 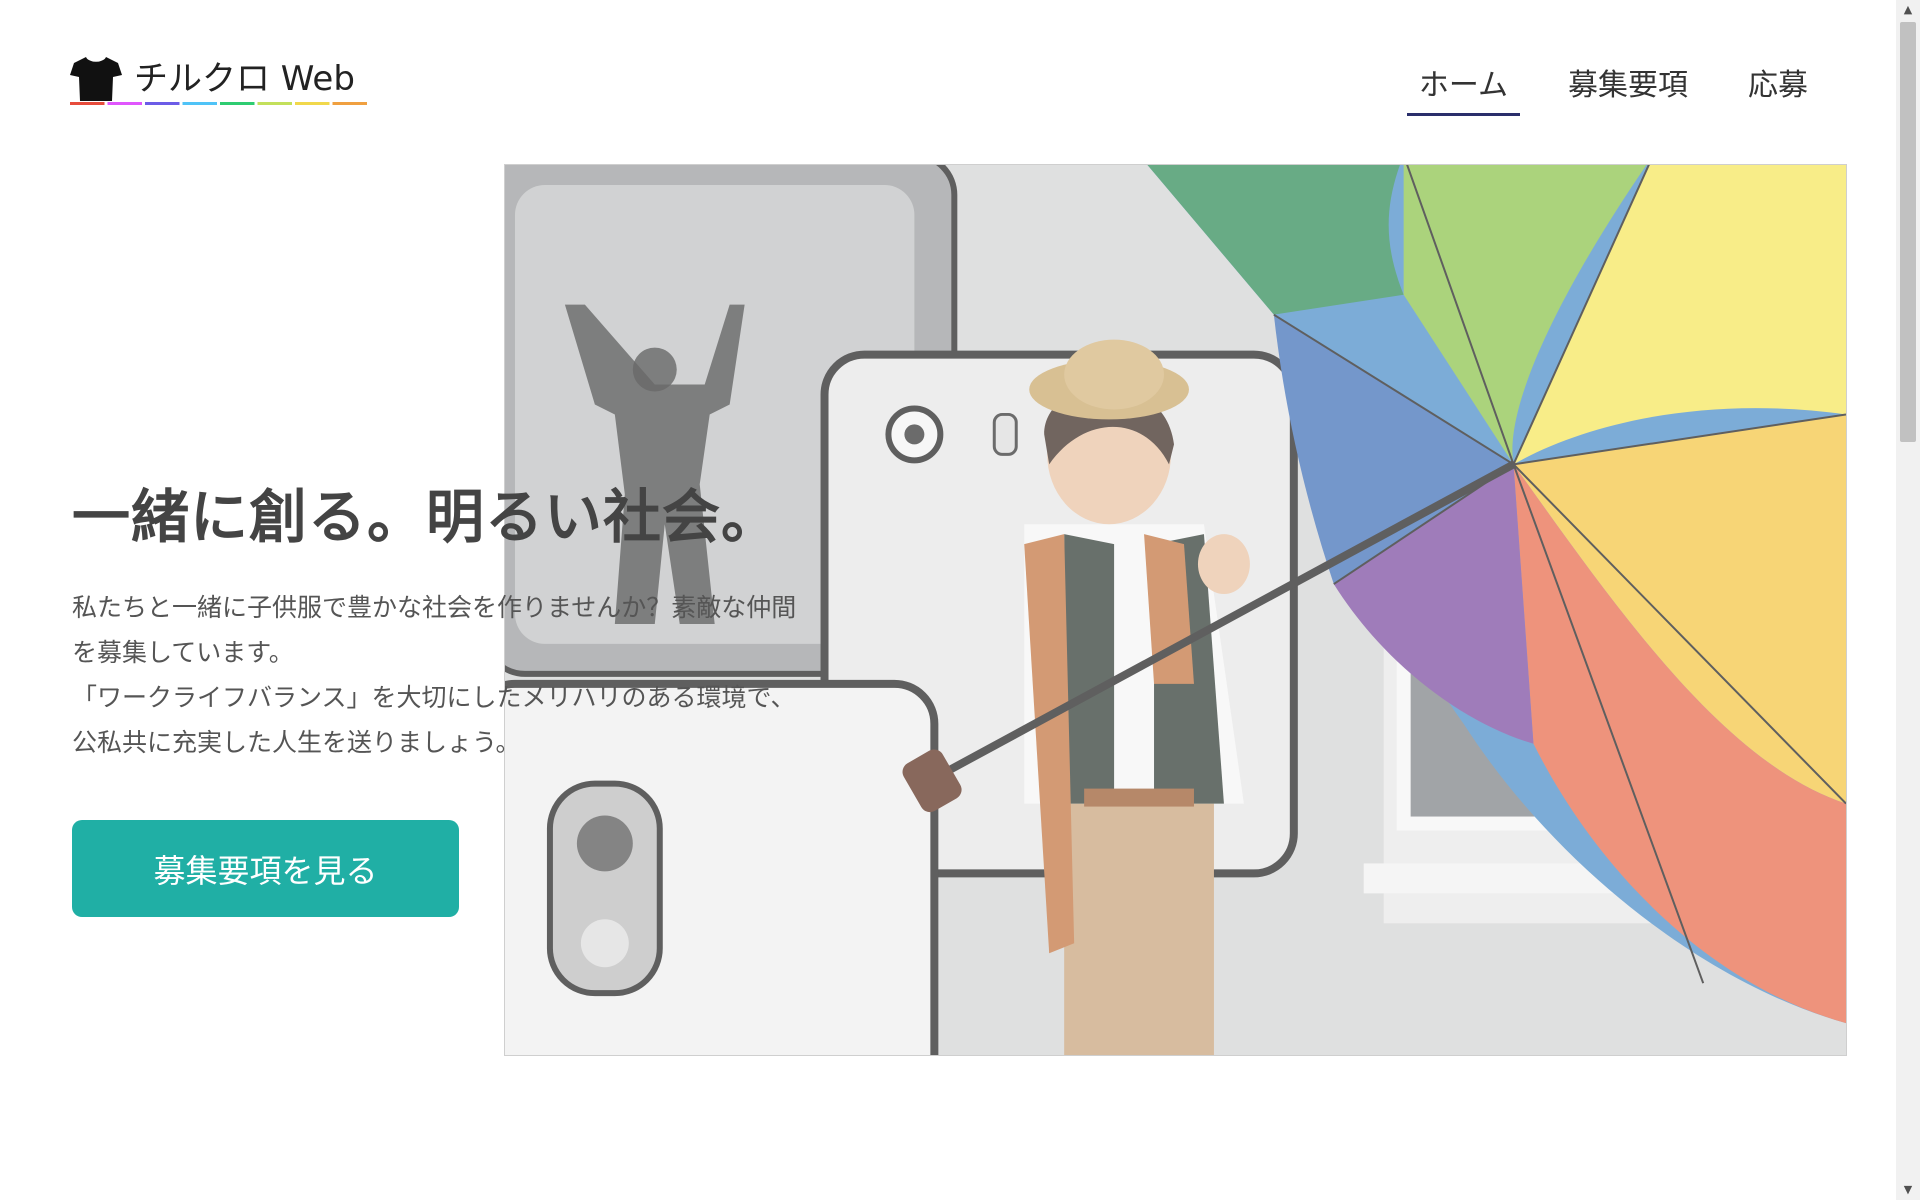 I want to click on site-logo: チルクロ Web, so click(x=225, y=82).